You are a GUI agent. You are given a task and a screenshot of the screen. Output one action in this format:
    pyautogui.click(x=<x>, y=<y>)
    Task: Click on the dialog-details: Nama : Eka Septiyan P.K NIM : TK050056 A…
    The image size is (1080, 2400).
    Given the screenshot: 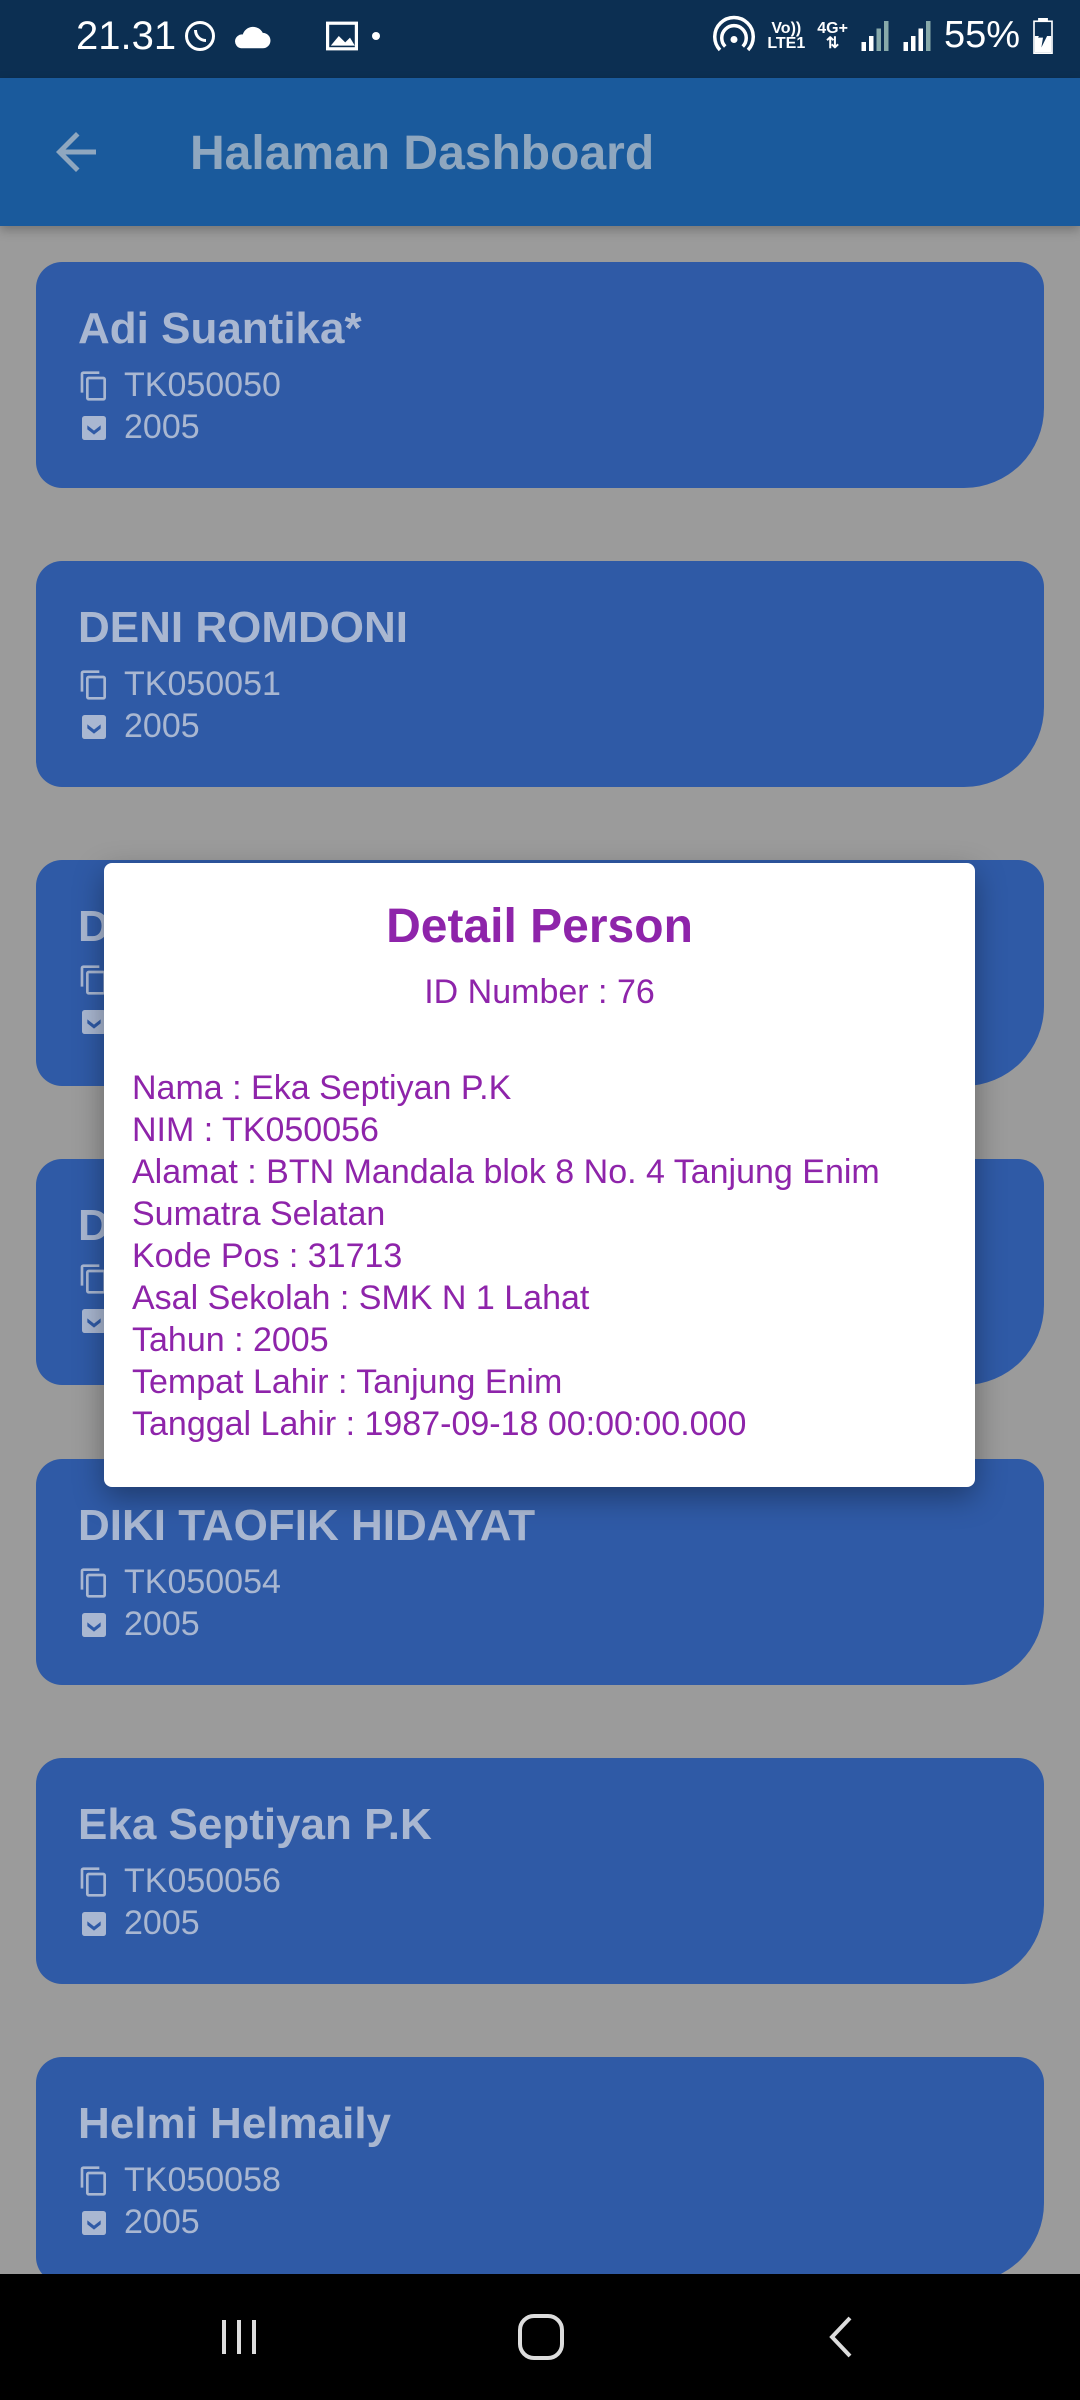 What is the action you would take?
    pyautogui.click(x=542, y=1256)
    